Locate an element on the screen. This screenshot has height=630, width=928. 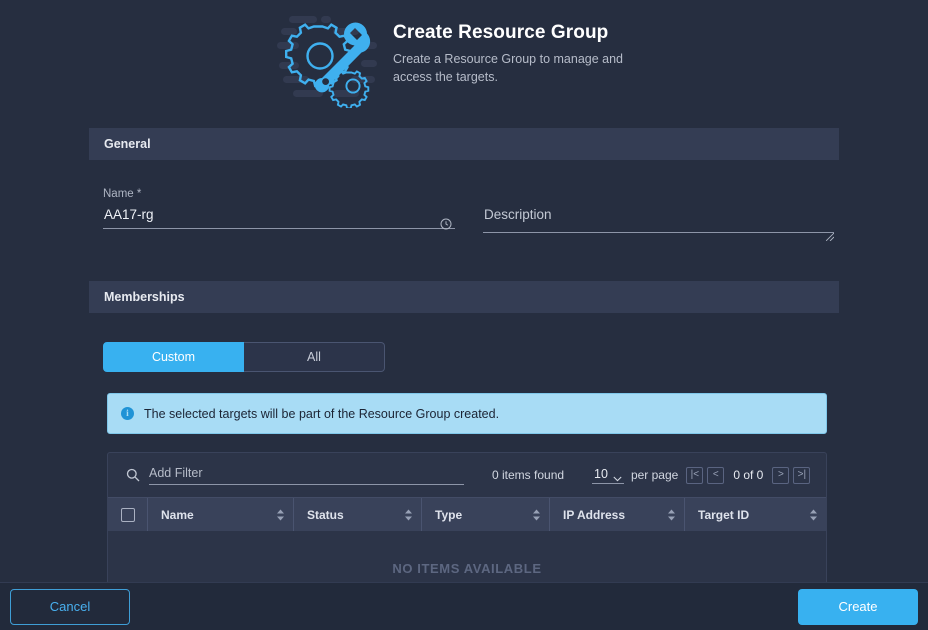
column-label-type: Type is located at coordinates (449, 514).